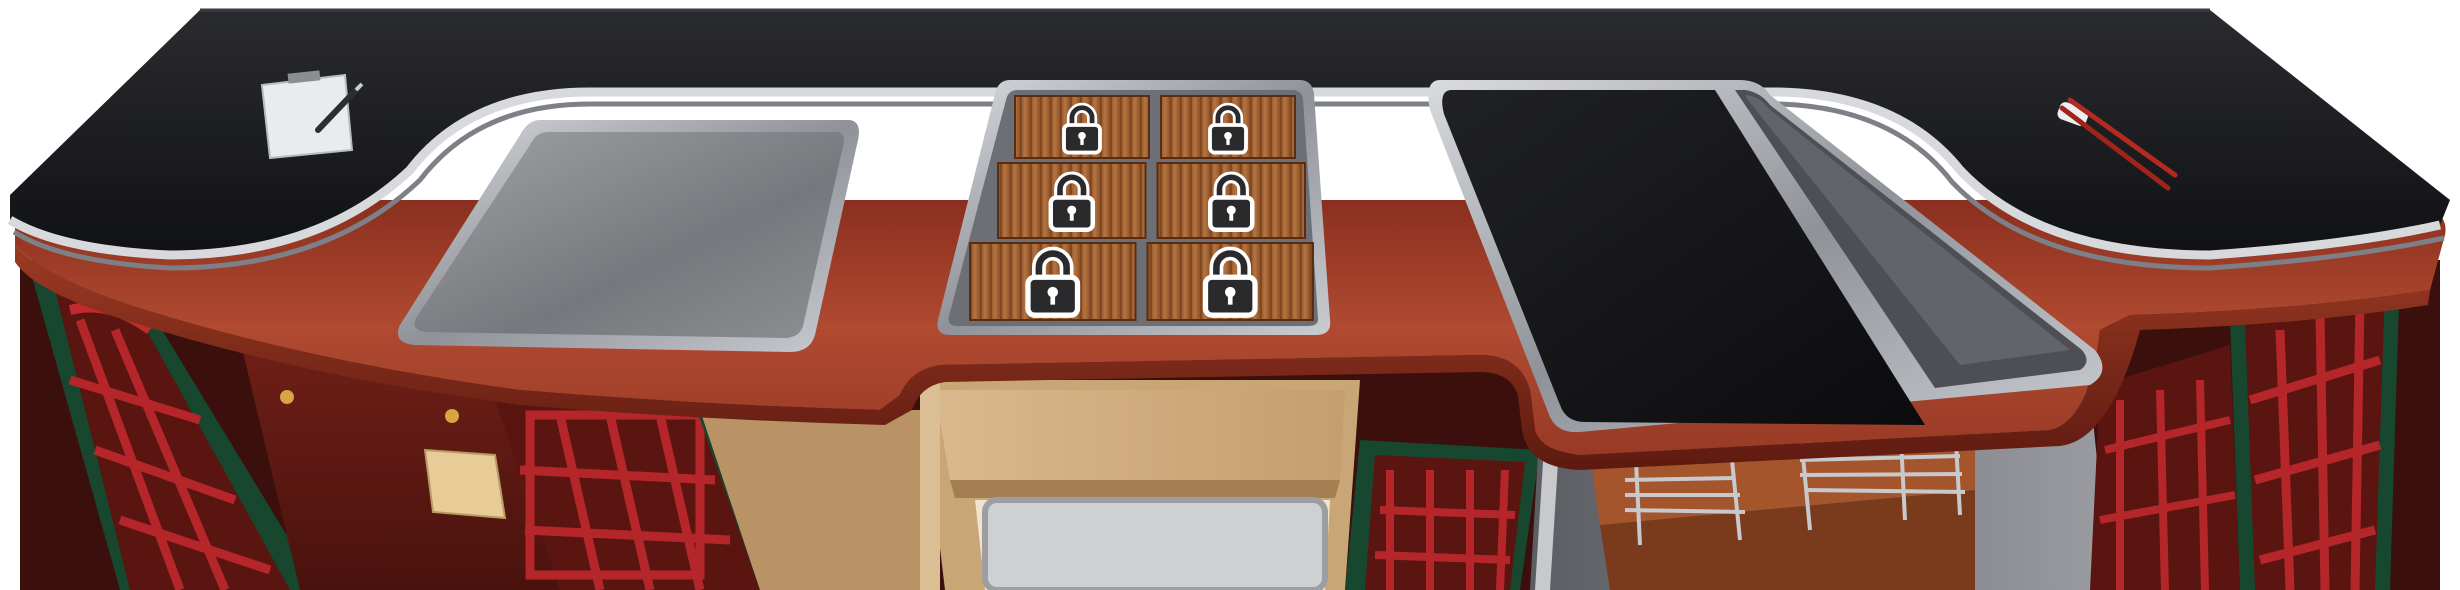  What do you see at coordinates (1442, 515) in the screenshot?
I see `center-right-lattice-panel` at bounding box center [1442, 515].